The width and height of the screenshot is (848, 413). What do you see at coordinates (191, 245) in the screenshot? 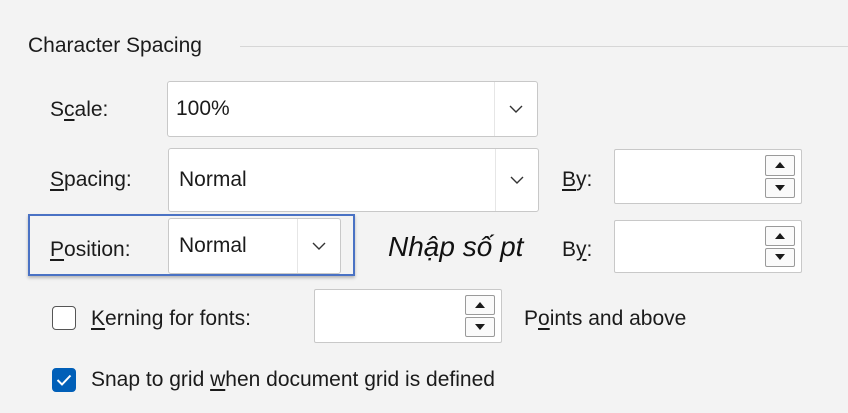
I see `position-highlight-box` at bounding box center [191, 245].